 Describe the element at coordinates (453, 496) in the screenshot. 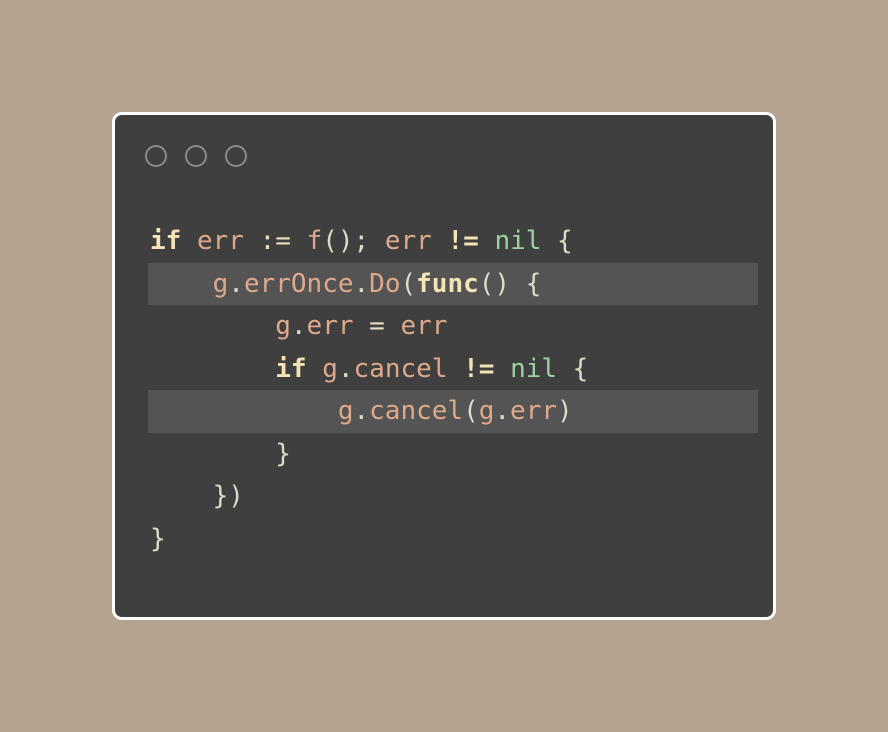

I see `code-line: })` at that location.